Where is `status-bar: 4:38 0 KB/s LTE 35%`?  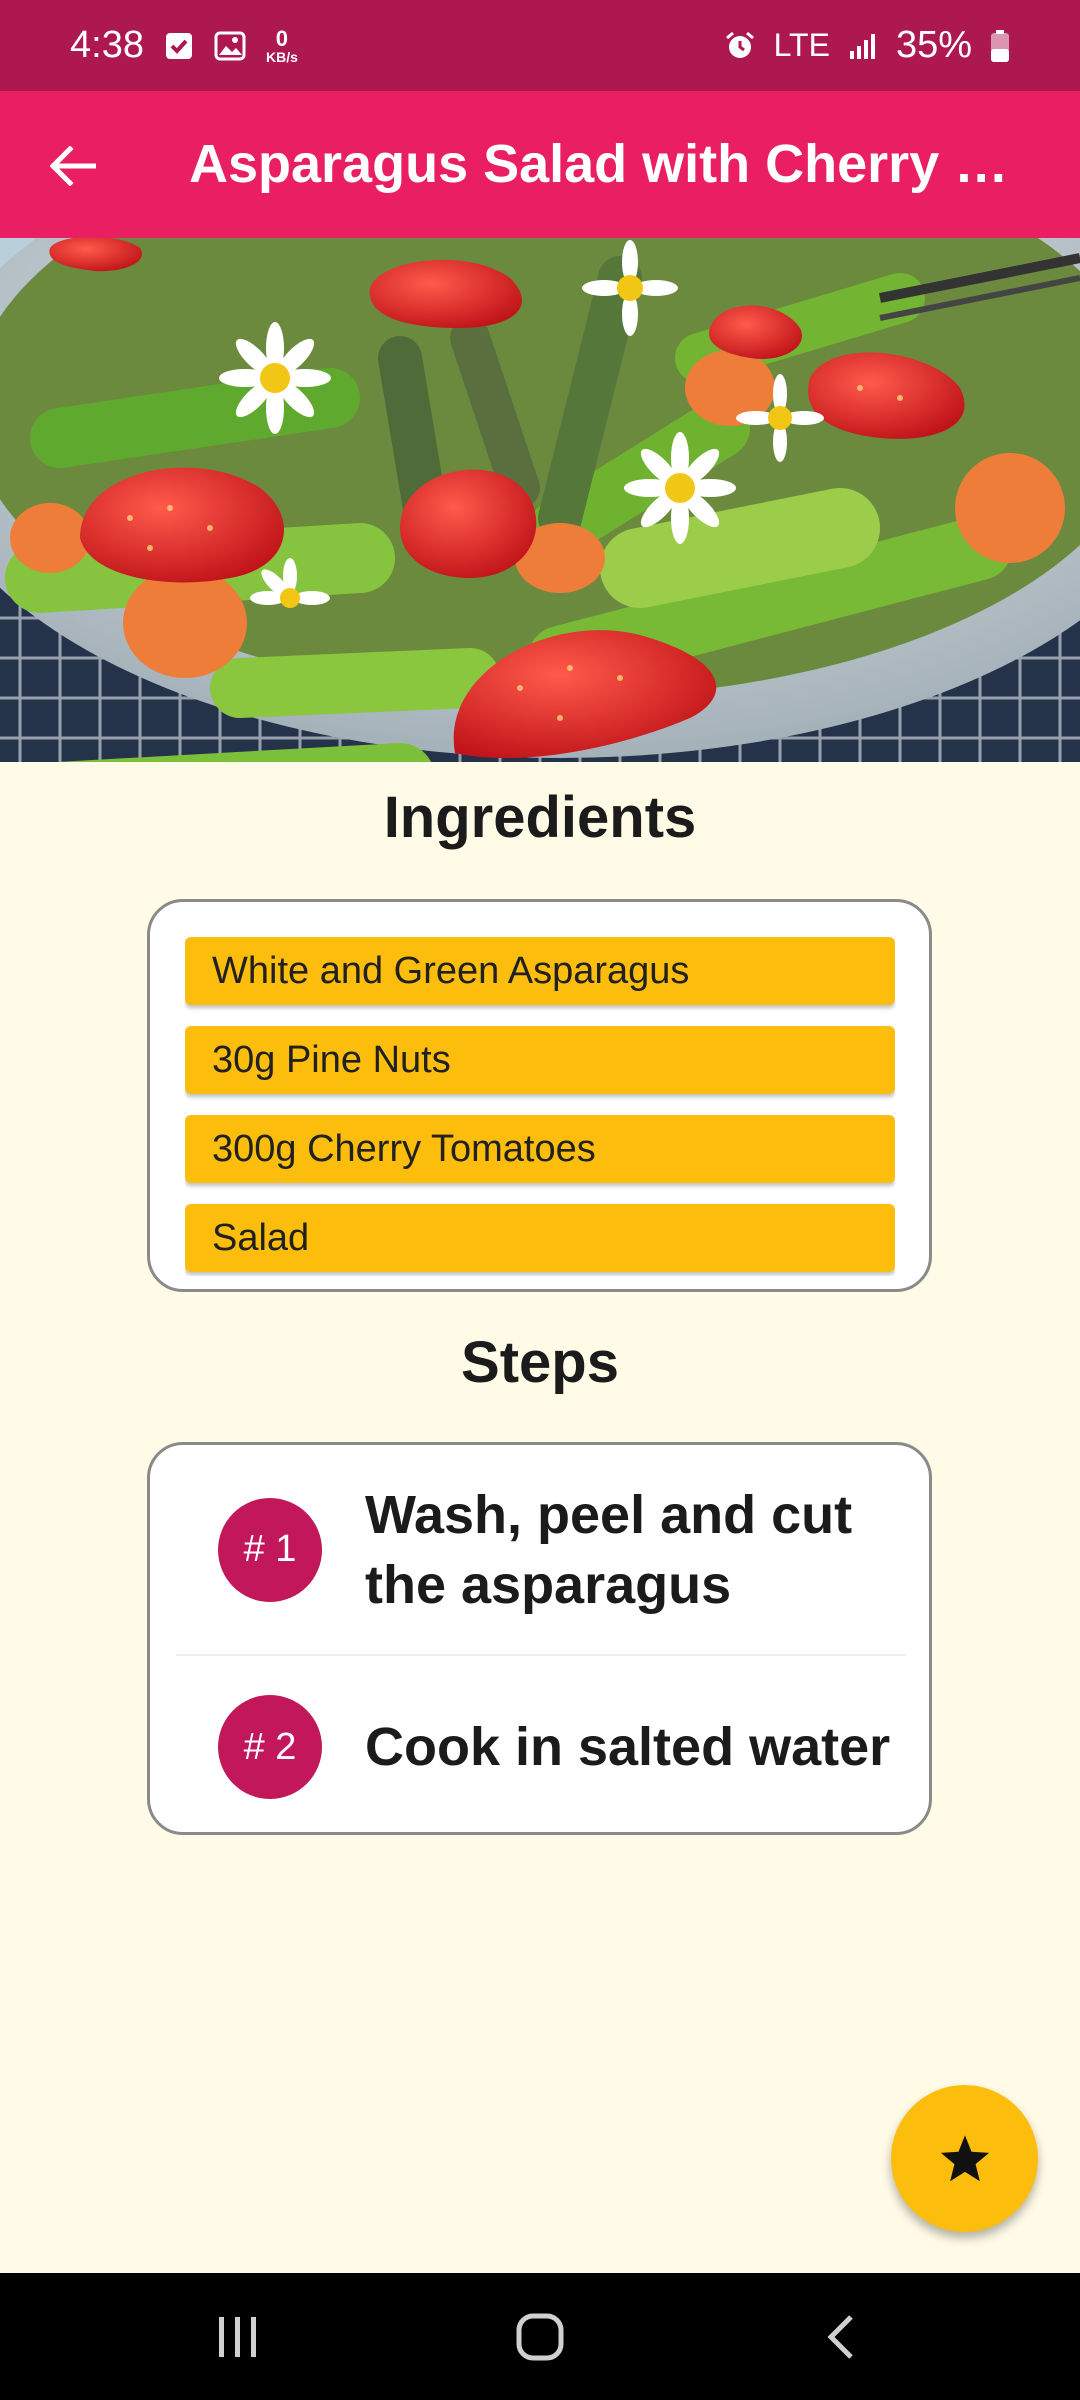
status-bar: 4:38 0 KB/s LTE 35% is located at coordinates (540, 45).